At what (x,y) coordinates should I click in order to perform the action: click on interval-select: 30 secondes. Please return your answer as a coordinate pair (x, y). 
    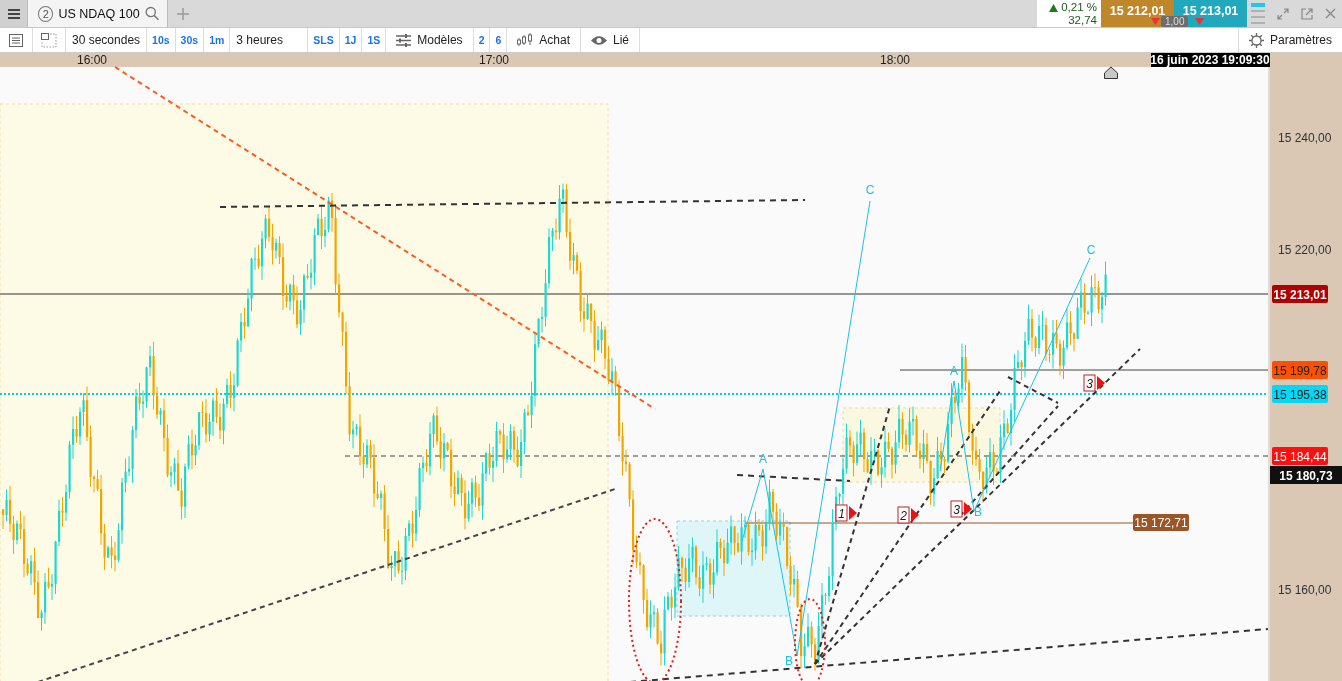
    Looking at the image, I should click on (107, 40).